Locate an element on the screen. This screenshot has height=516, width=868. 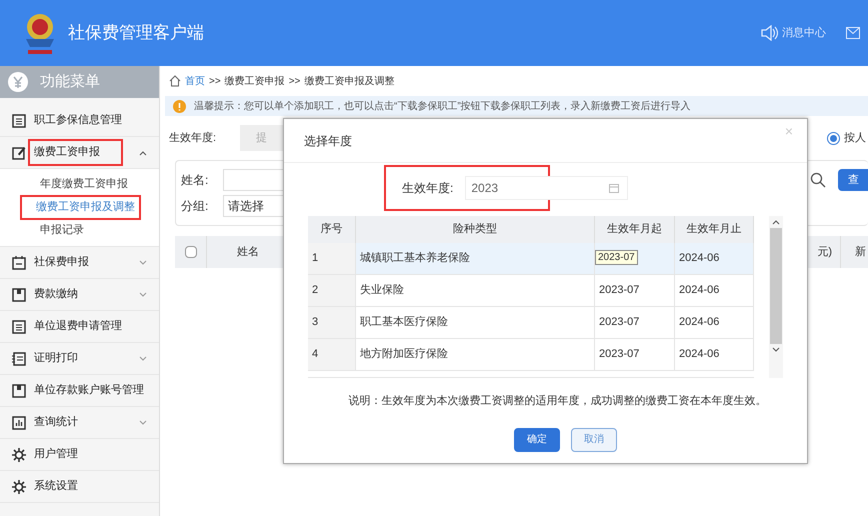
note-text: 说明：生效年度为本次缴费工资调整的适用年度，成功调整的缴费工资在本年度生效。 is located at coordinates (558, 401).